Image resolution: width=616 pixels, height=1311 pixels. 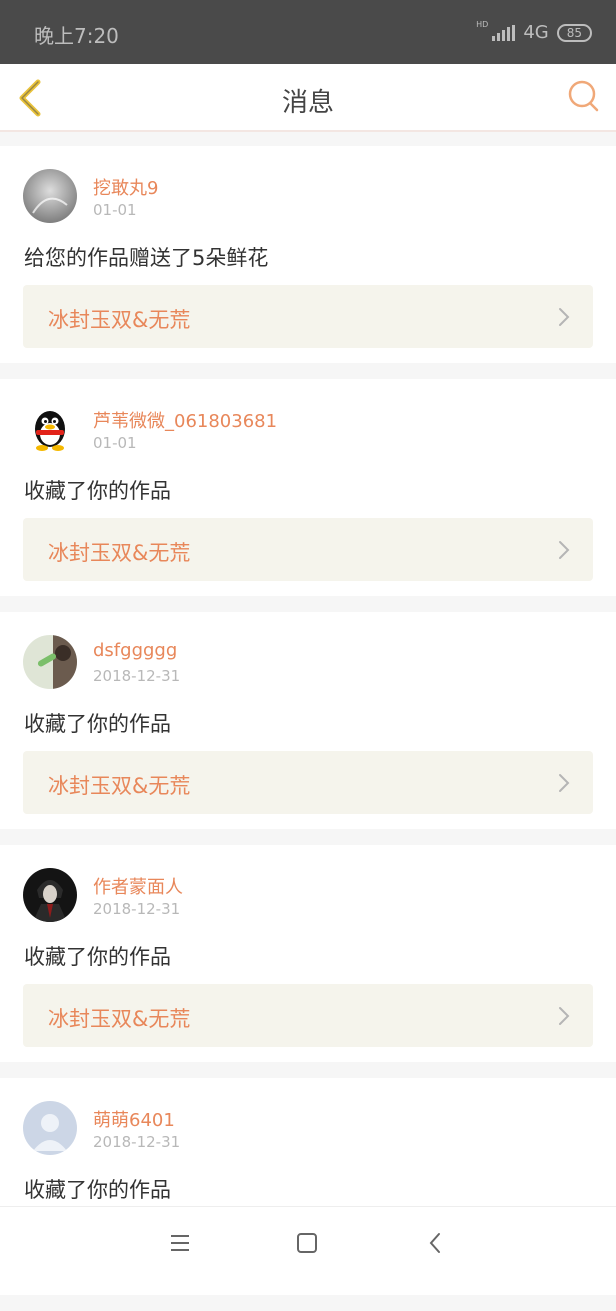 I want to click on battery-level: 85, so click(x=574, y=32).